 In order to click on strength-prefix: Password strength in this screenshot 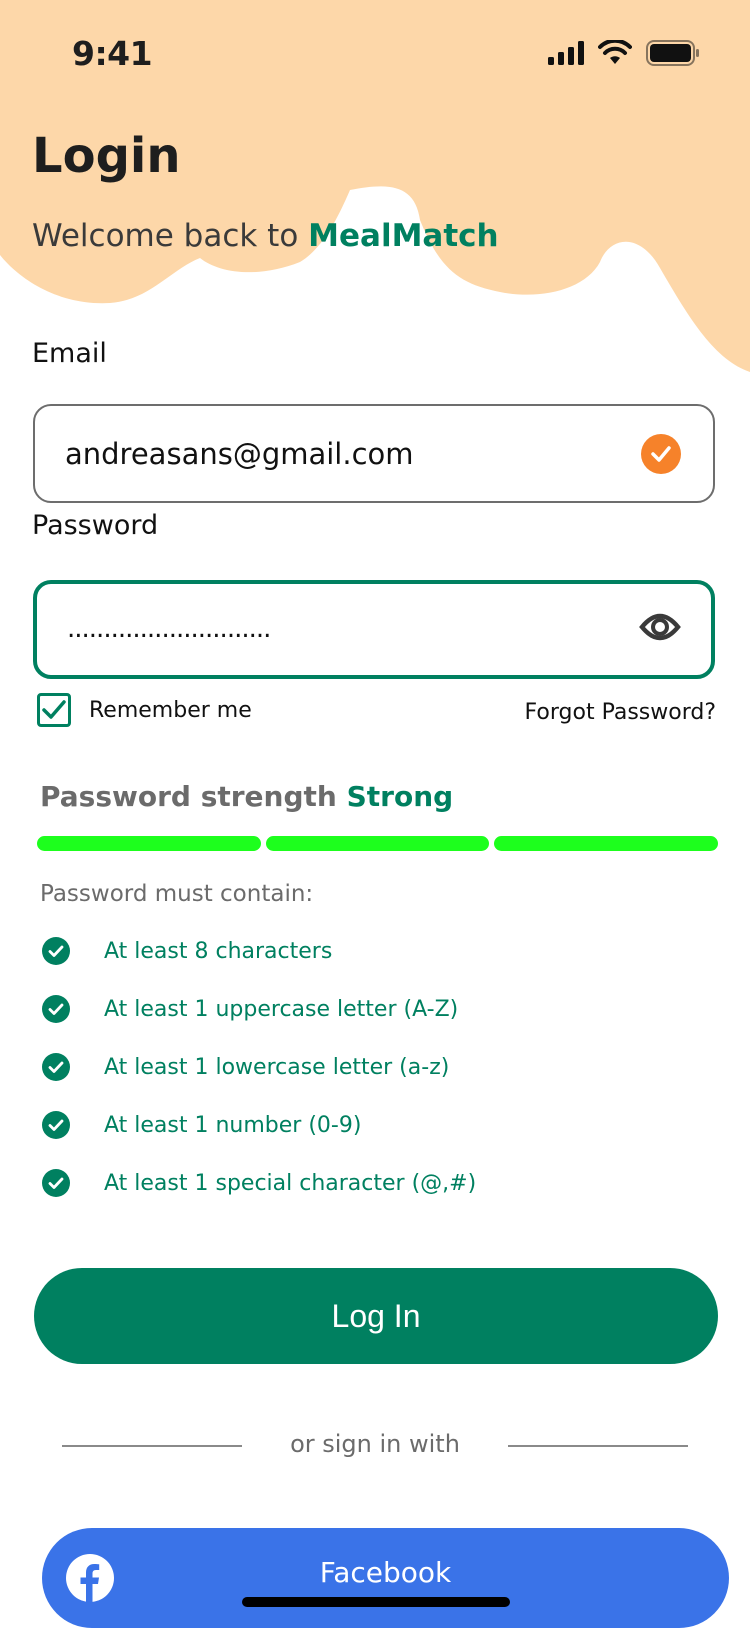, I will do `click(193, 796)`.